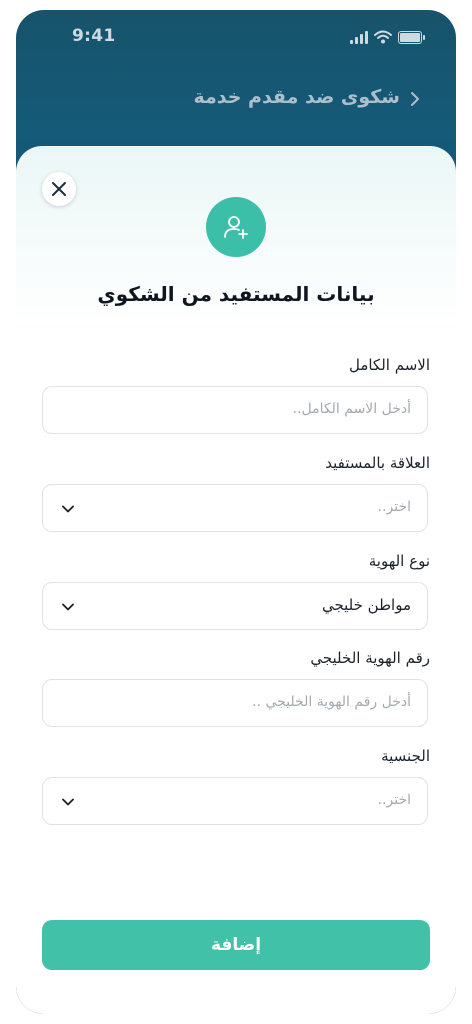  I want to click on gulf-id-placeholder: أدخل رقم الهوية الخليجي .., so click(331, 702).